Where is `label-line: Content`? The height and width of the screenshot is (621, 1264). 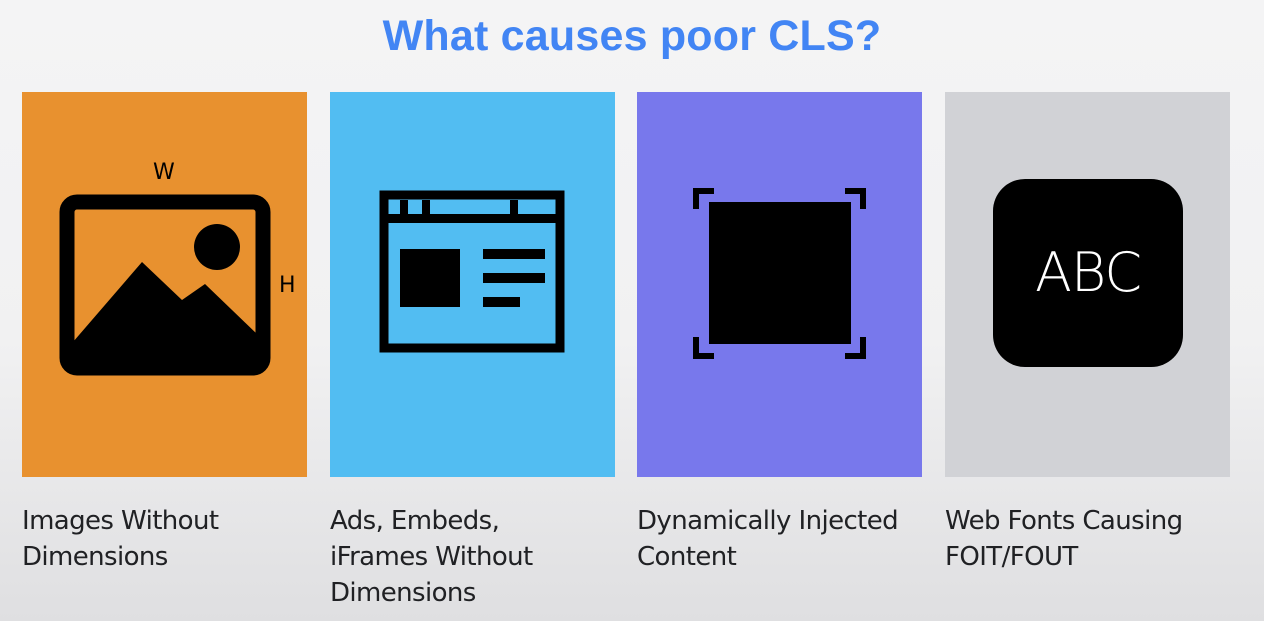 label-line: Content is located at coordinates (687, 557).